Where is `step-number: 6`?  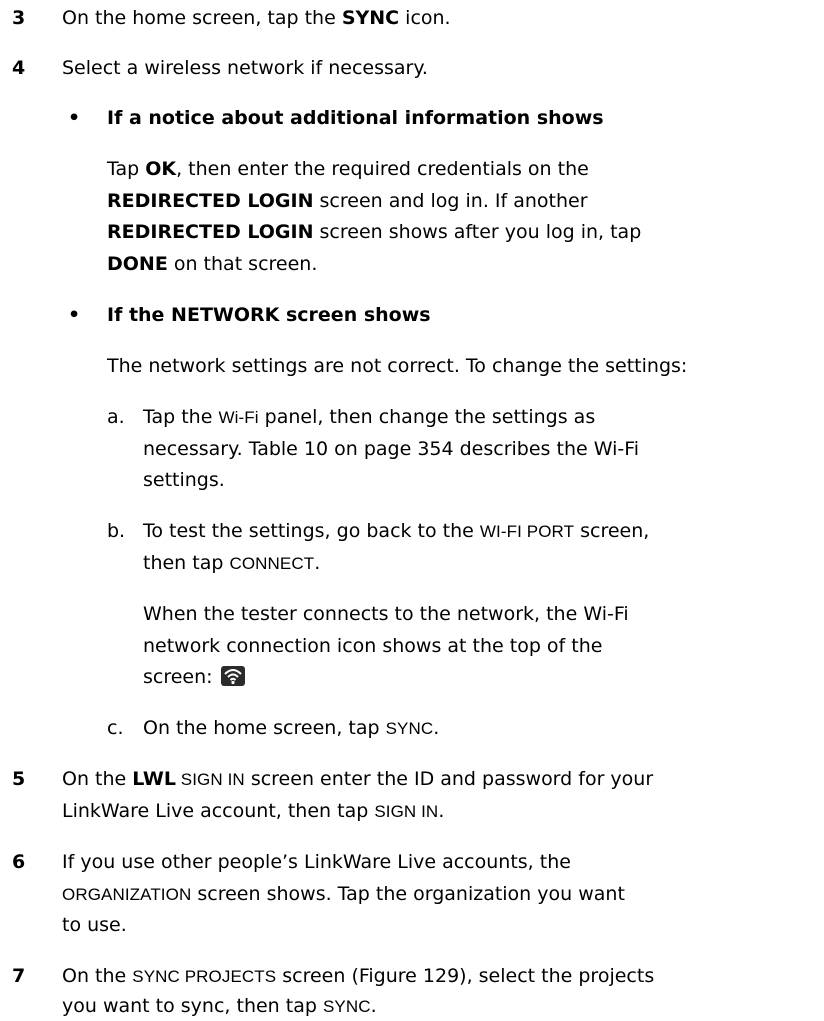 step-number: 6 is located at coordinates (19, 862).